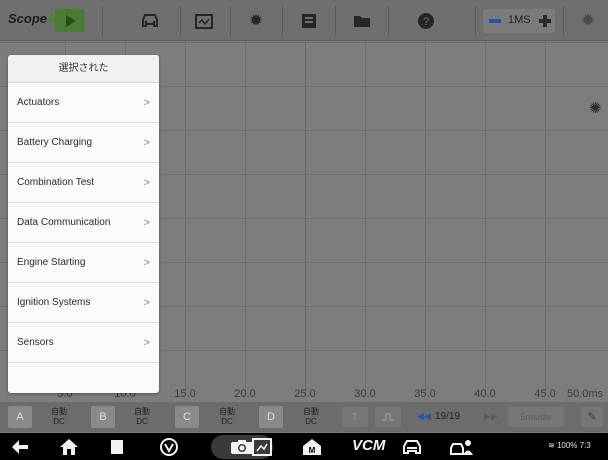 This screenshot has width=608, height=460. I want to click on play-button, so click(70, 20).